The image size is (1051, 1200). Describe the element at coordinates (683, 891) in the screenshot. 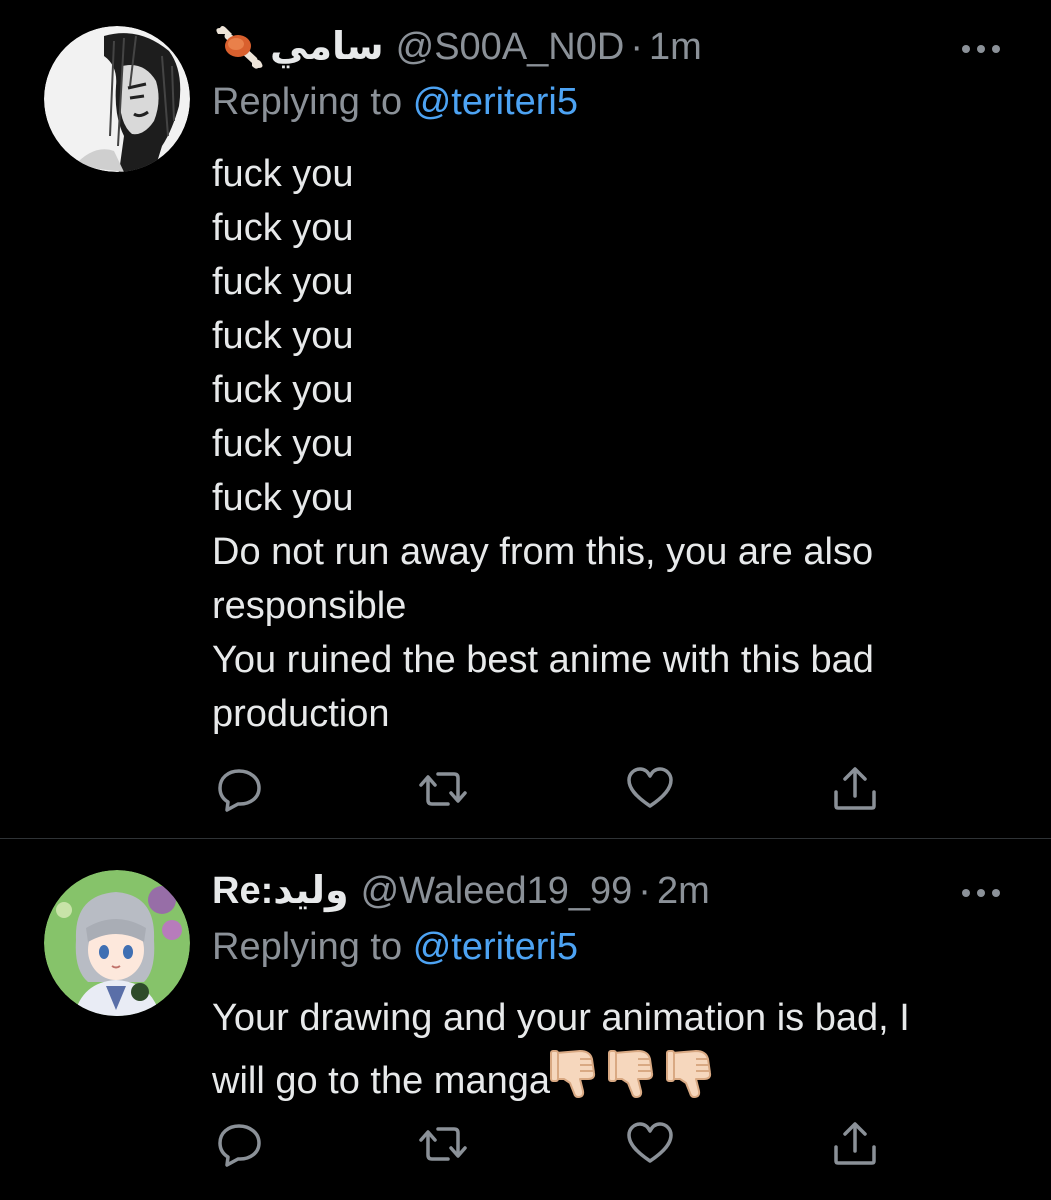

I see `timestamp: 2m` at that location.